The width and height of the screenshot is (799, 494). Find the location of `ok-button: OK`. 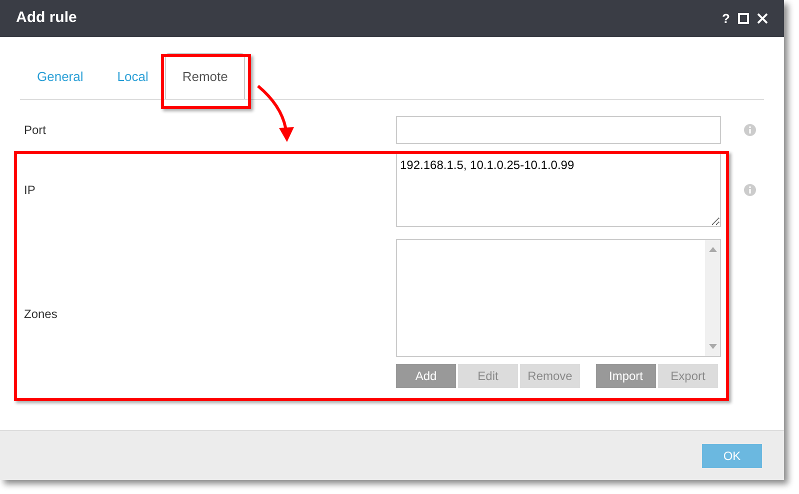

ok-button: OK is located at coordinates (732, 456).